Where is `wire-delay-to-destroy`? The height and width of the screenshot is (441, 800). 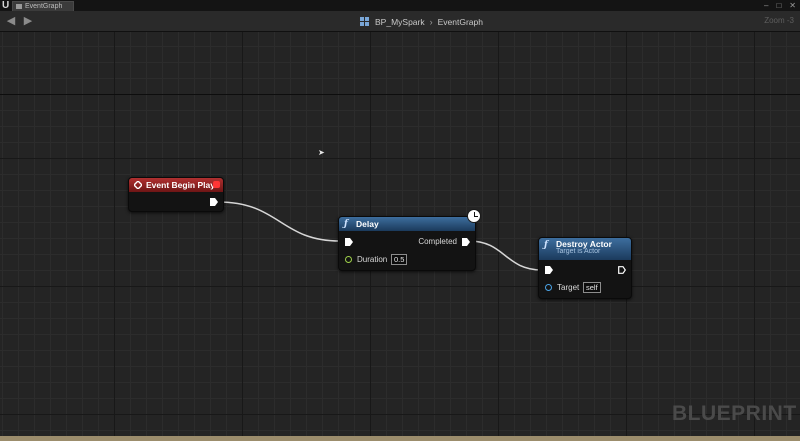 wire-delay-to-destroy is located at coordinates (505, 255).